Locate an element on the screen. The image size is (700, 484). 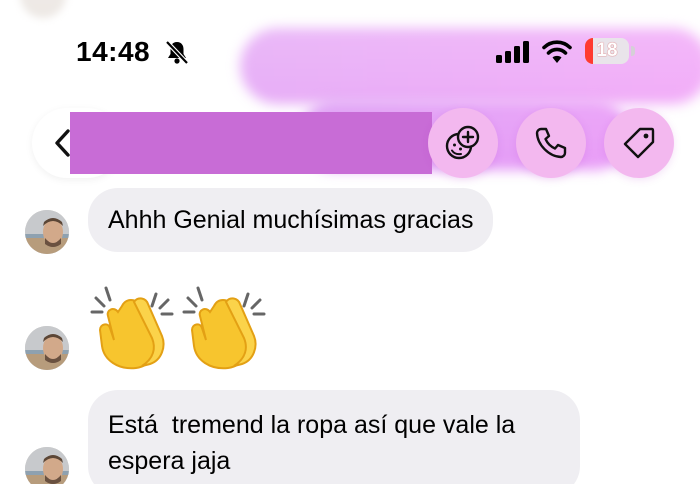
message-bubble: Ahhh Genial muchísimas gracias is located at coordinates (291, 220).